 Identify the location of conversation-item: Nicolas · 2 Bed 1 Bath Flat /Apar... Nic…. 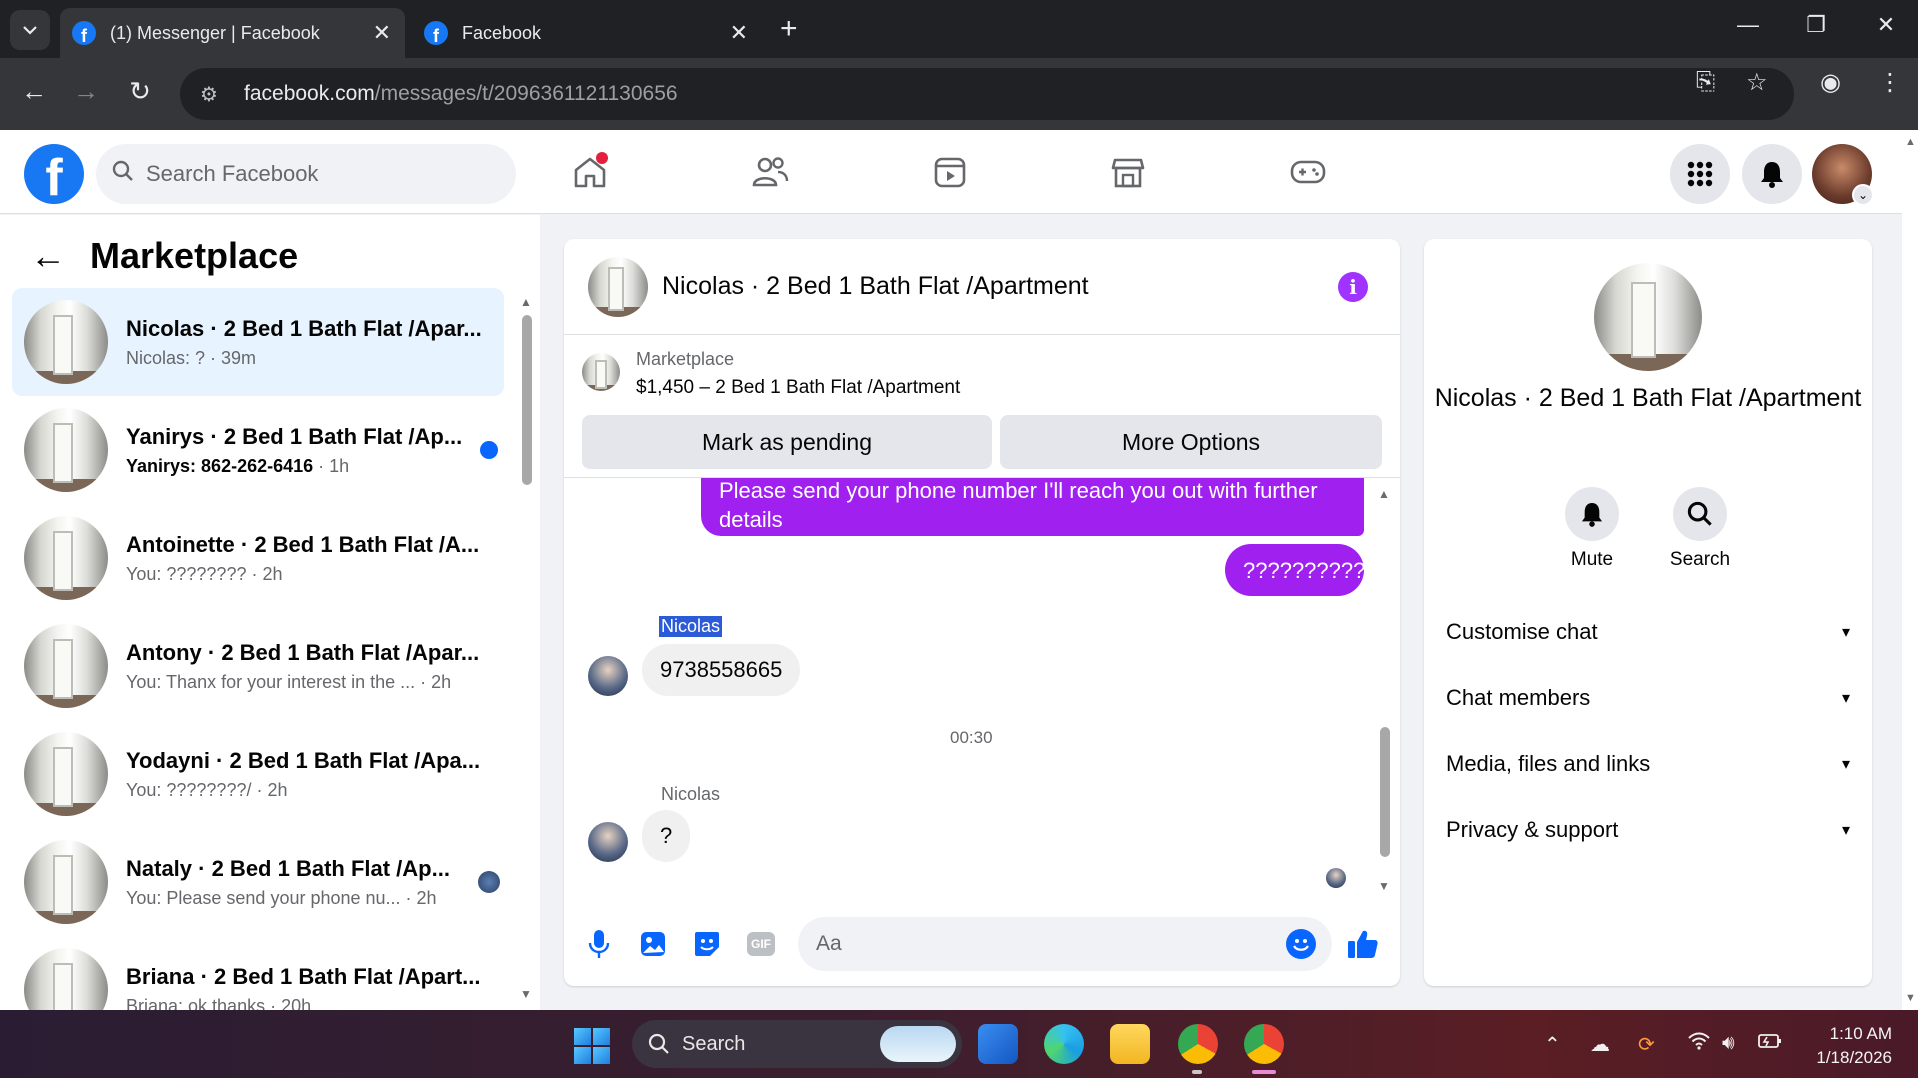
(258, 342).